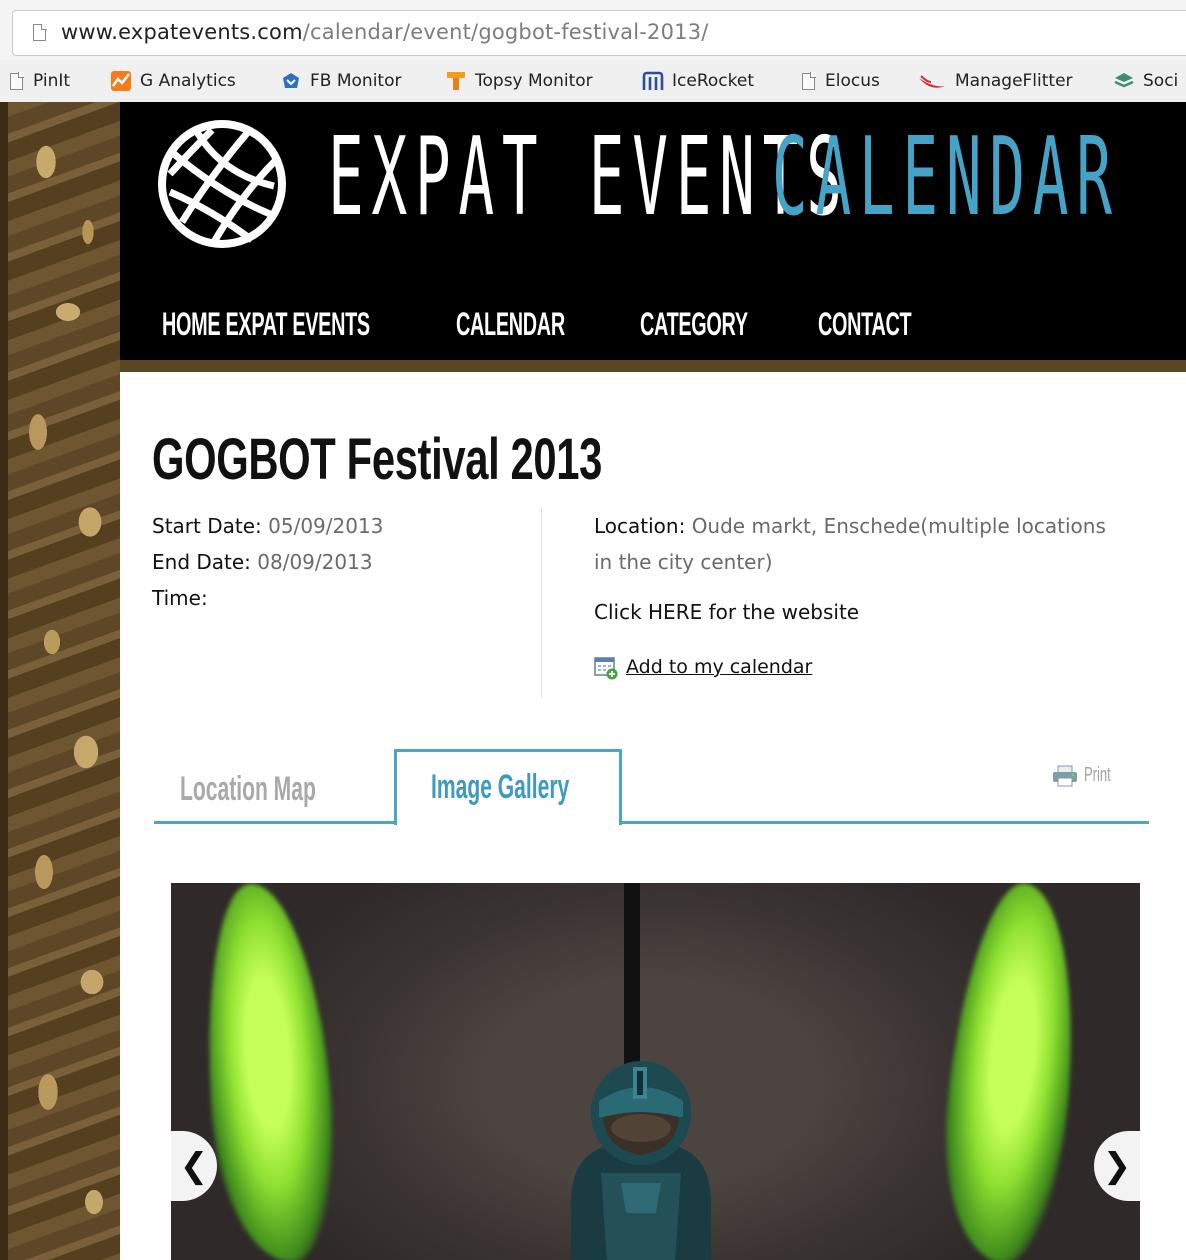  Describe the element at coordinates (694, 324) in the screenshot. I see `nav-category: CATEGORY` at that location.